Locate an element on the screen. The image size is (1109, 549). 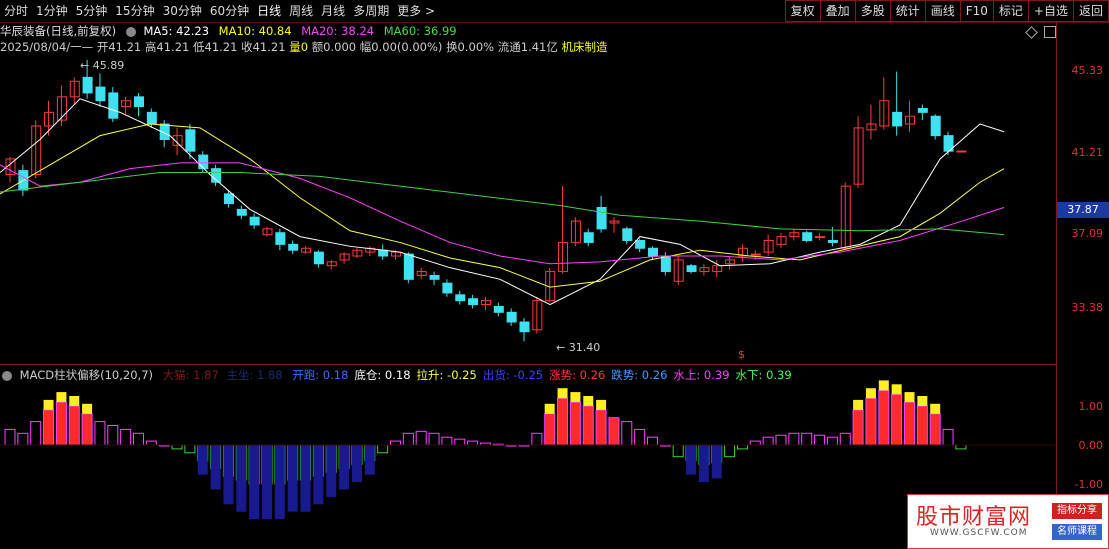
price-tick: 33.38 is located at coordinates (1087, 307).